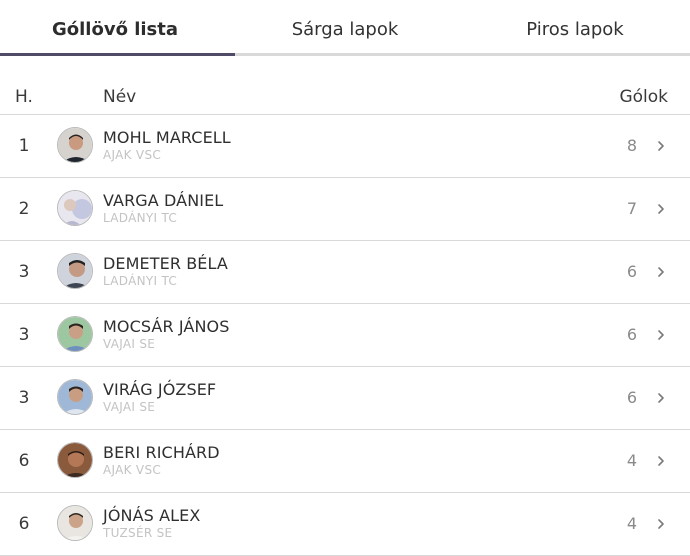 This screenshot has height=556, width=690. Describe the element at coordinates (345, 146) in the screenshot. I see `table-row: 1 MOHL MARCELL AJAK VSC 8` at that location.